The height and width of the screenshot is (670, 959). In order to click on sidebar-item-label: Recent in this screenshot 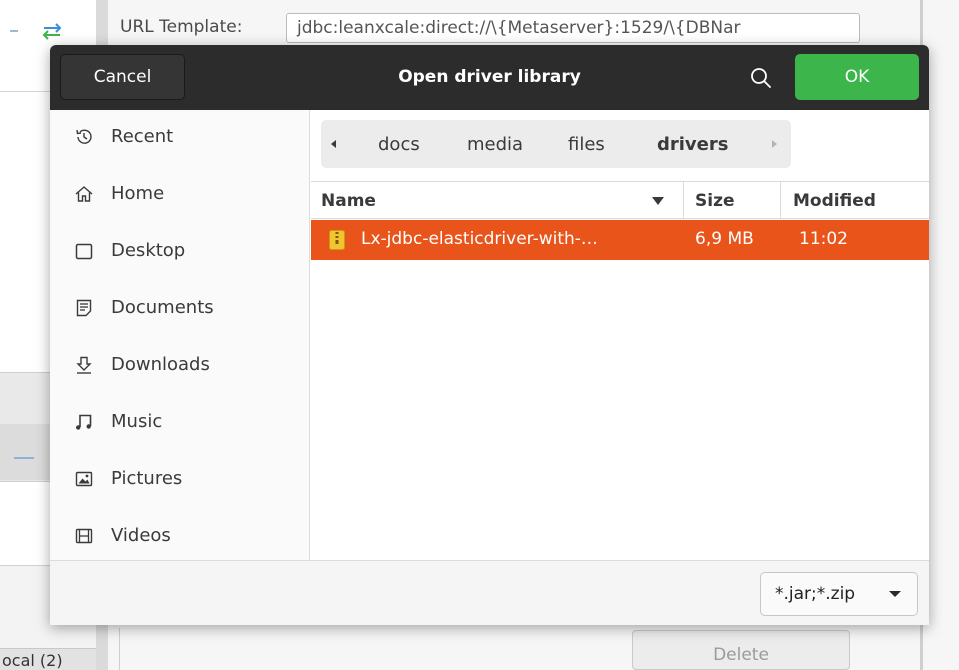, I will do `click(142, 136)`.